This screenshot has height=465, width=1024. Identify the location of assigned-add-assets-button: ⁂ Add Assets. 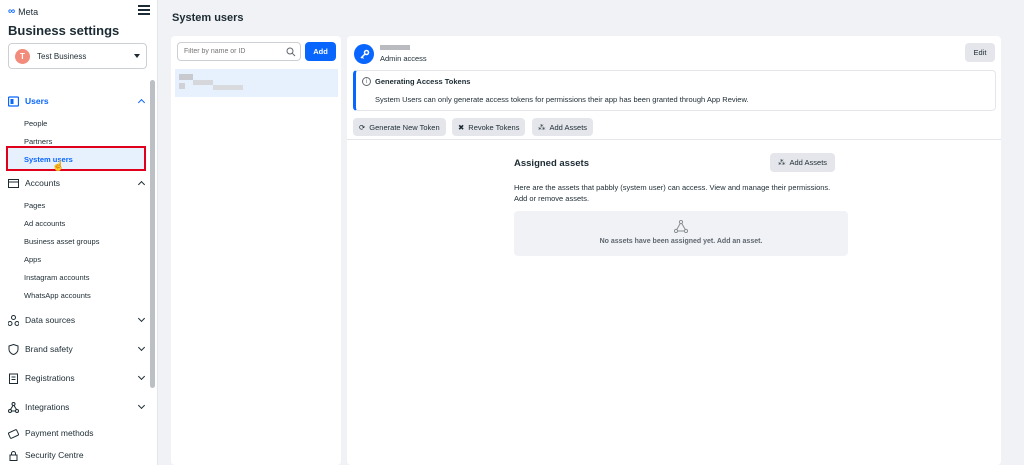
(803, 162).